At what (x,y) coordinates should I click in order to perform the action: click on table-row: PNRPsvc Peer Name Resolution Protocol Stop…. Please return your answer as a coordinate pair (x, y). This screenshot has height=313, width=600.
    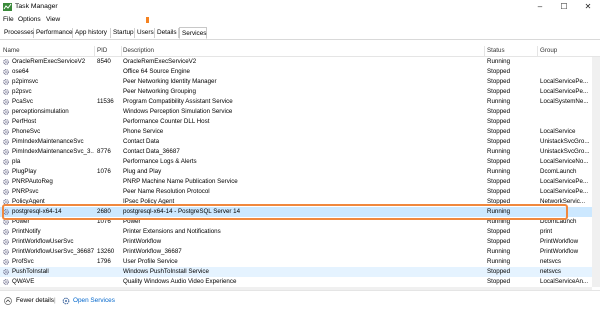
    Looking at the image, I should click on (300, 192).